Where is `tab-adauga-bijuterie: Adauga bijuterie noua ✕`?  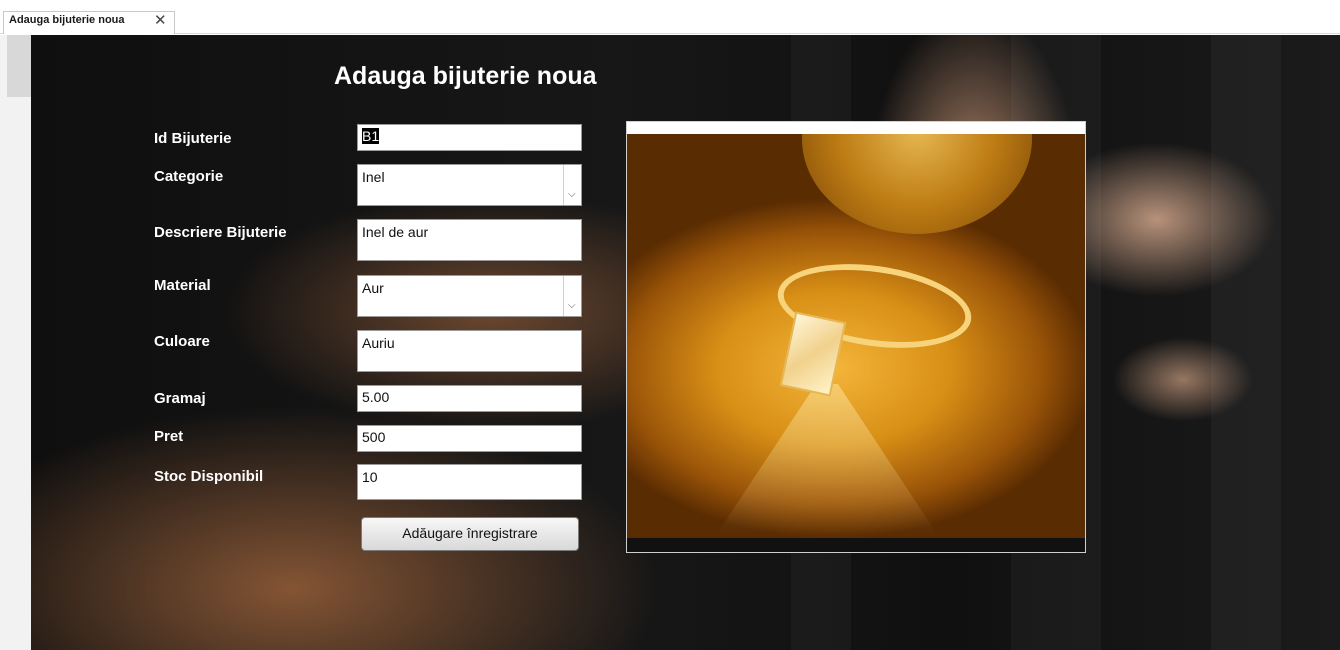
tab-adauga-bijuterie: Adauga bijuterie noua ✕ is located at coordinates (89, 22).